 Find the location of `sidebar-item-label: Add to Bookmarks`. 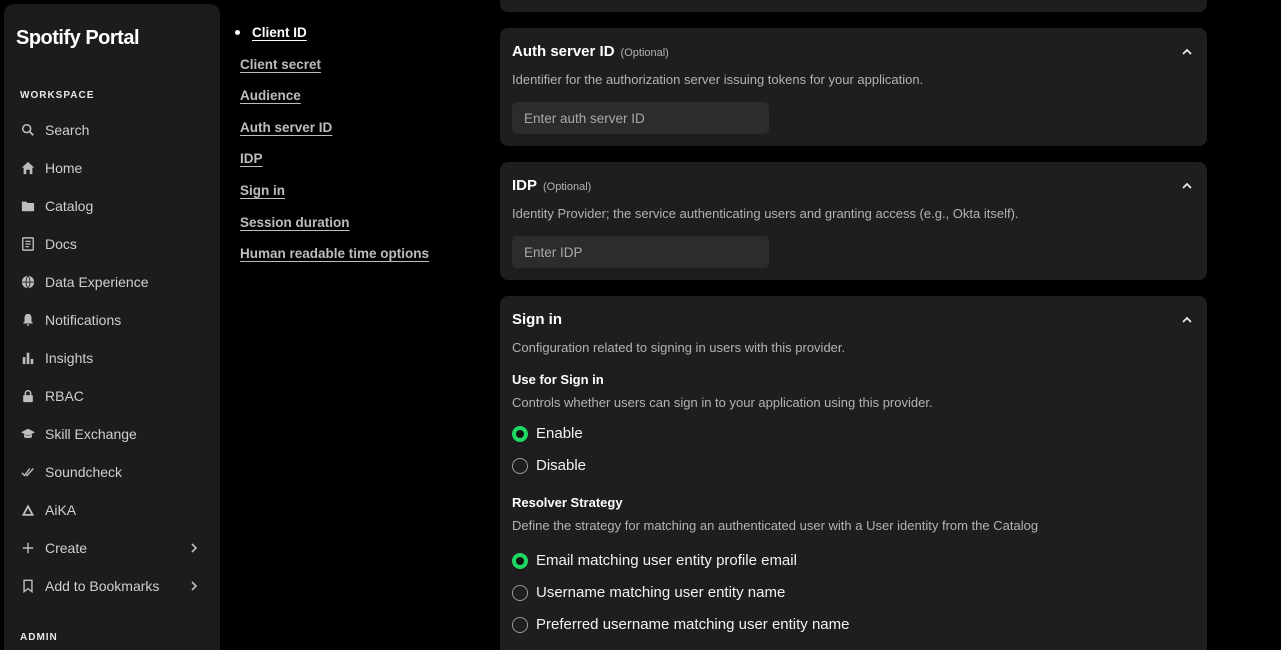

sidebar-item-label: Add to Bookmarks is located at coordinates (102, 586).